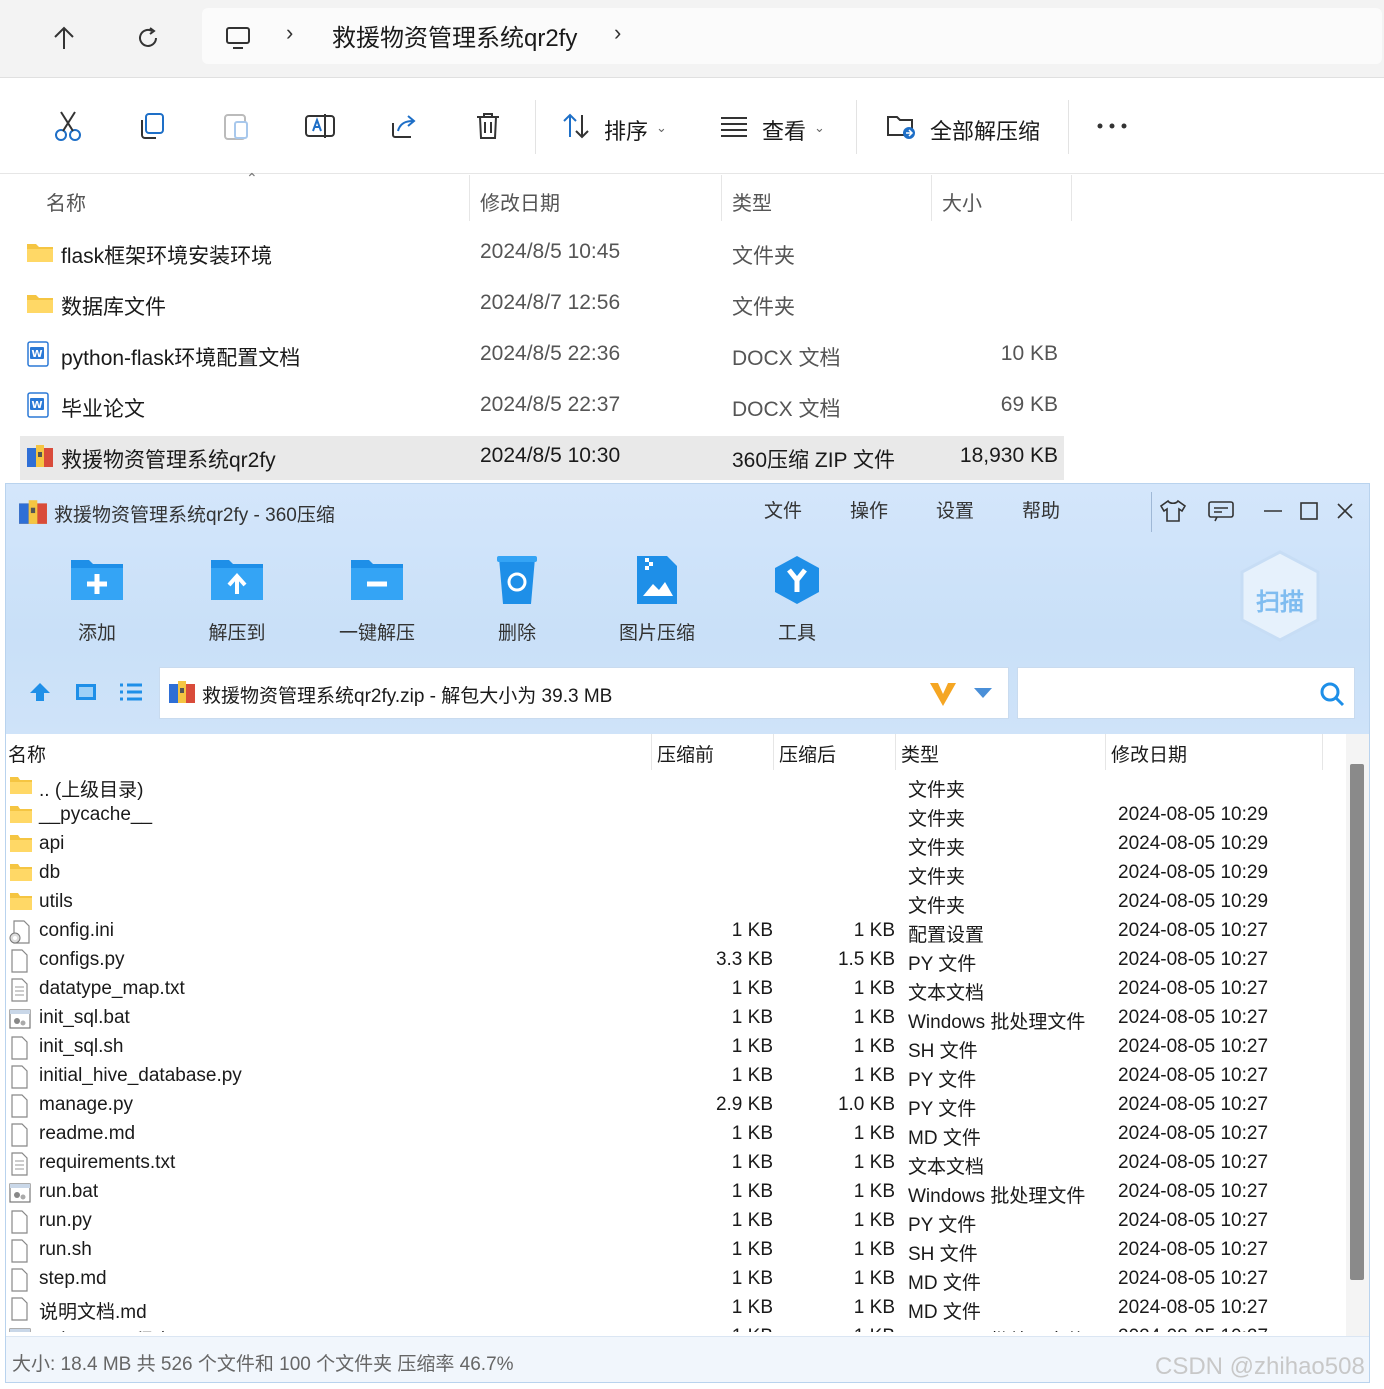 The image size is (1384, 1389). Describe the element at coordinates (237, 604) in the screenshot. I see `extract-to-button: 解压到` at that location.